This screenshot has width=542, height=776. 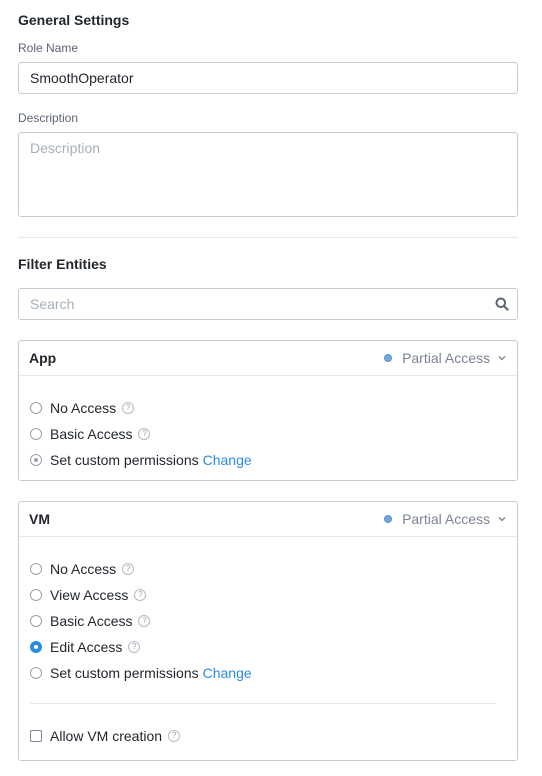 I want to click on search-icon, so click(x=502, y=304).